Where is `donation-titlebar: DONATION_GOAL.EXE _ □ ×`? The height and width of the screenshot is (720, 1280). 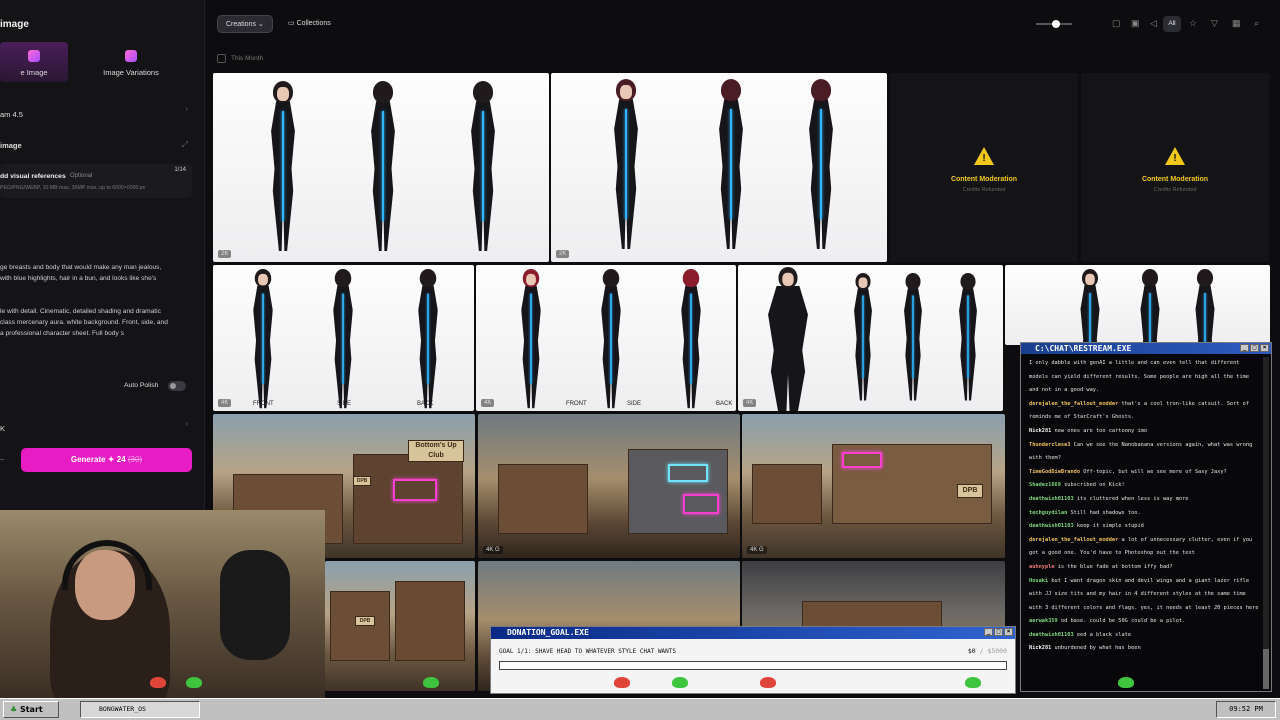
donation-titlebar: DONATION_GOAL.EXE _ □ × is located at coordinates (753, 633).